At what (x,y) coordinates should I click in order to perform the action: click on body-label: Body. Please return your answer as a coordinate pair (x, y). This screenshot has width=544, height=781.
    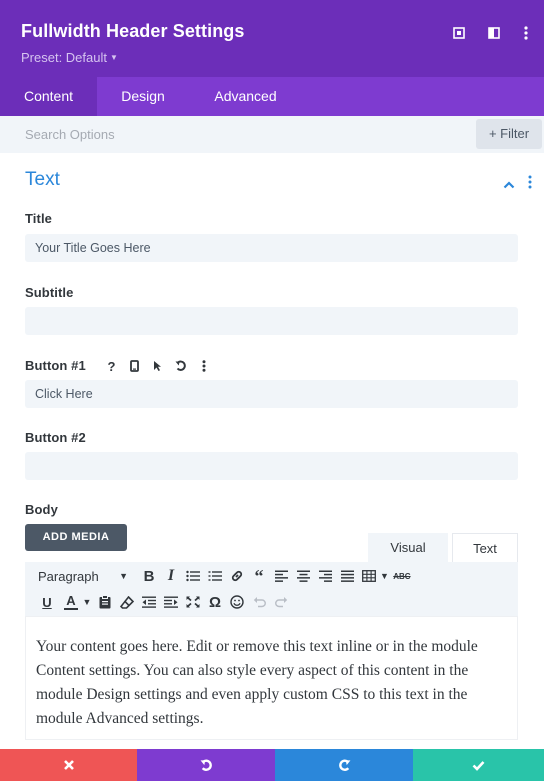
    Looking at the image, I should click on (41, 509).